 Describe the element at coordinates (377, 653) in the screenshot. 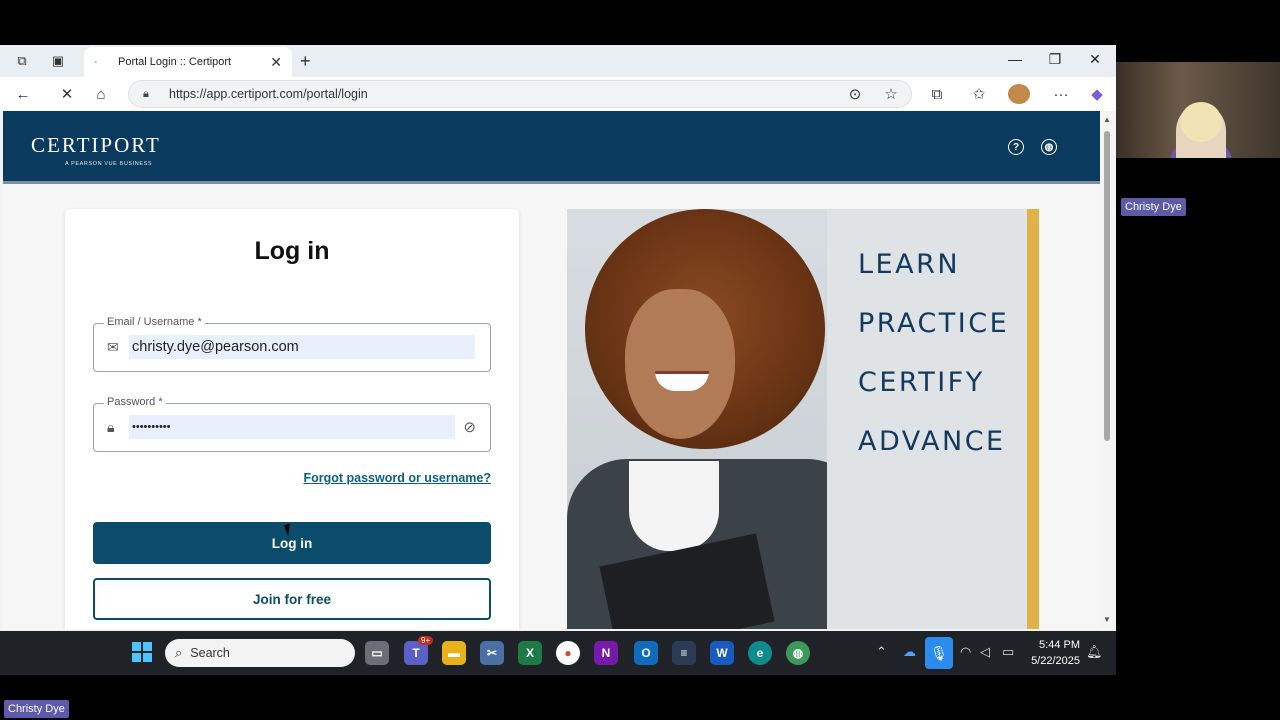

I see `task-view-icon: ▭` at that location.